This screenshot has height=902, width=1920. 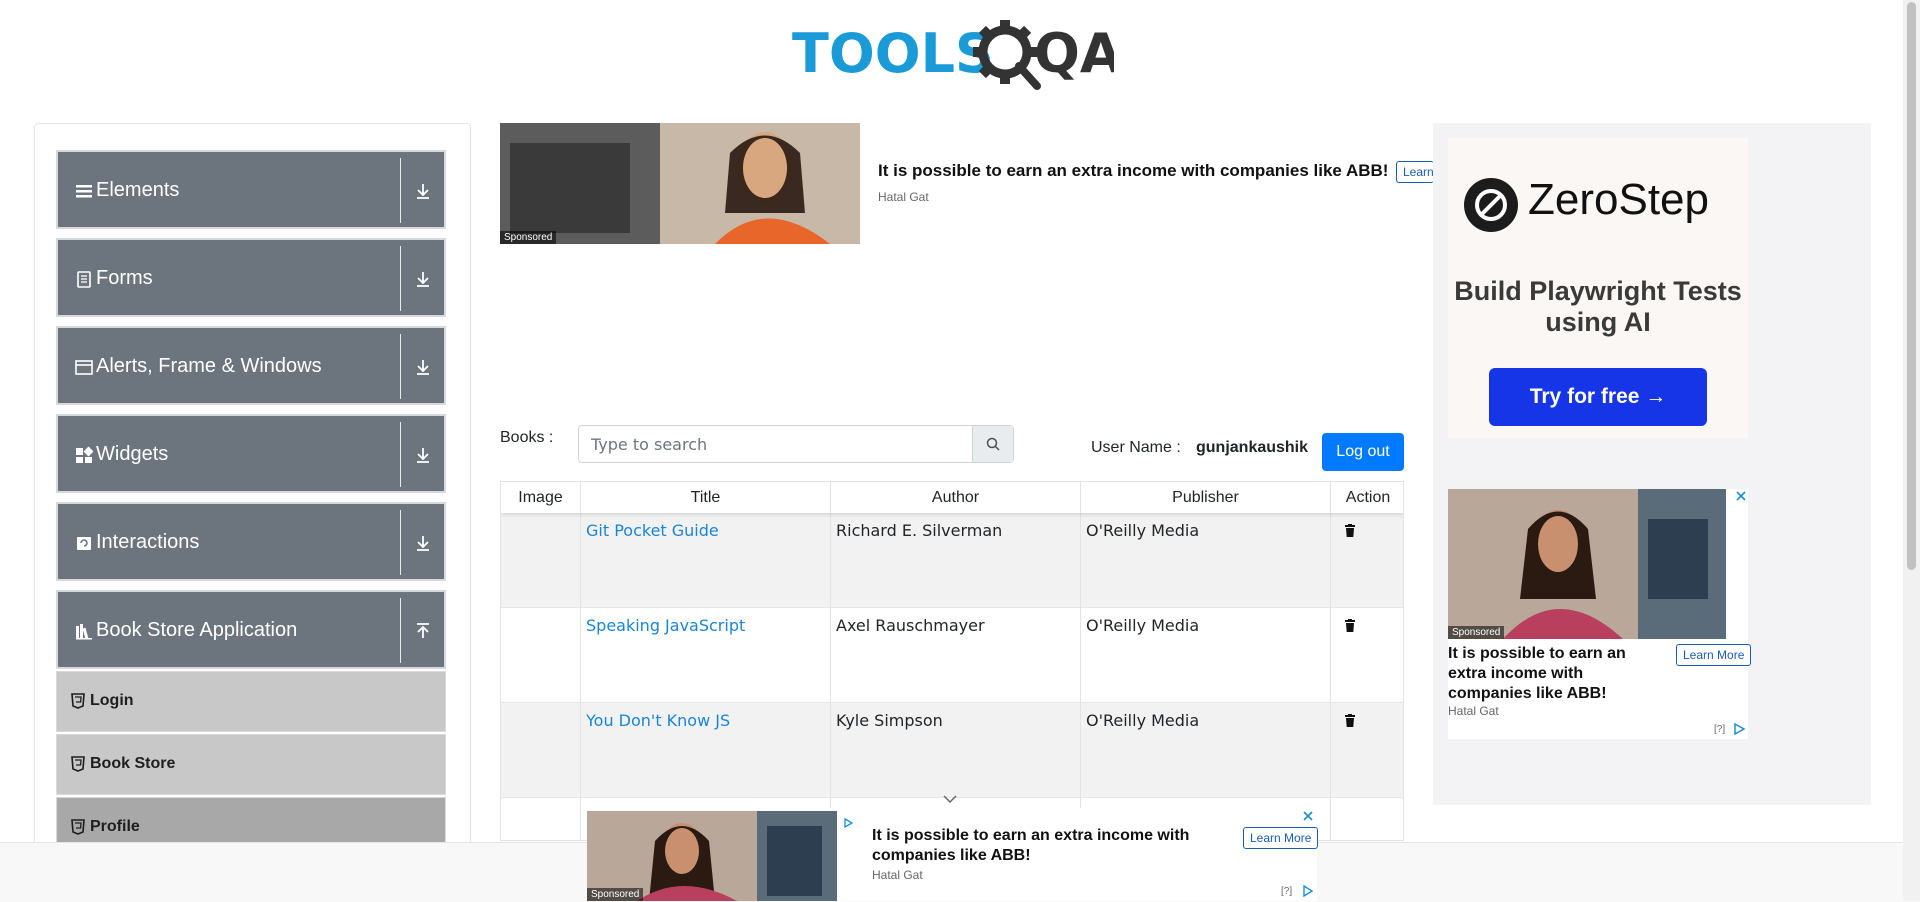 What do you see at coordinates (84, 191) in the screenshot?
I see `hamburger-icon` at bounding box center [84, 191].